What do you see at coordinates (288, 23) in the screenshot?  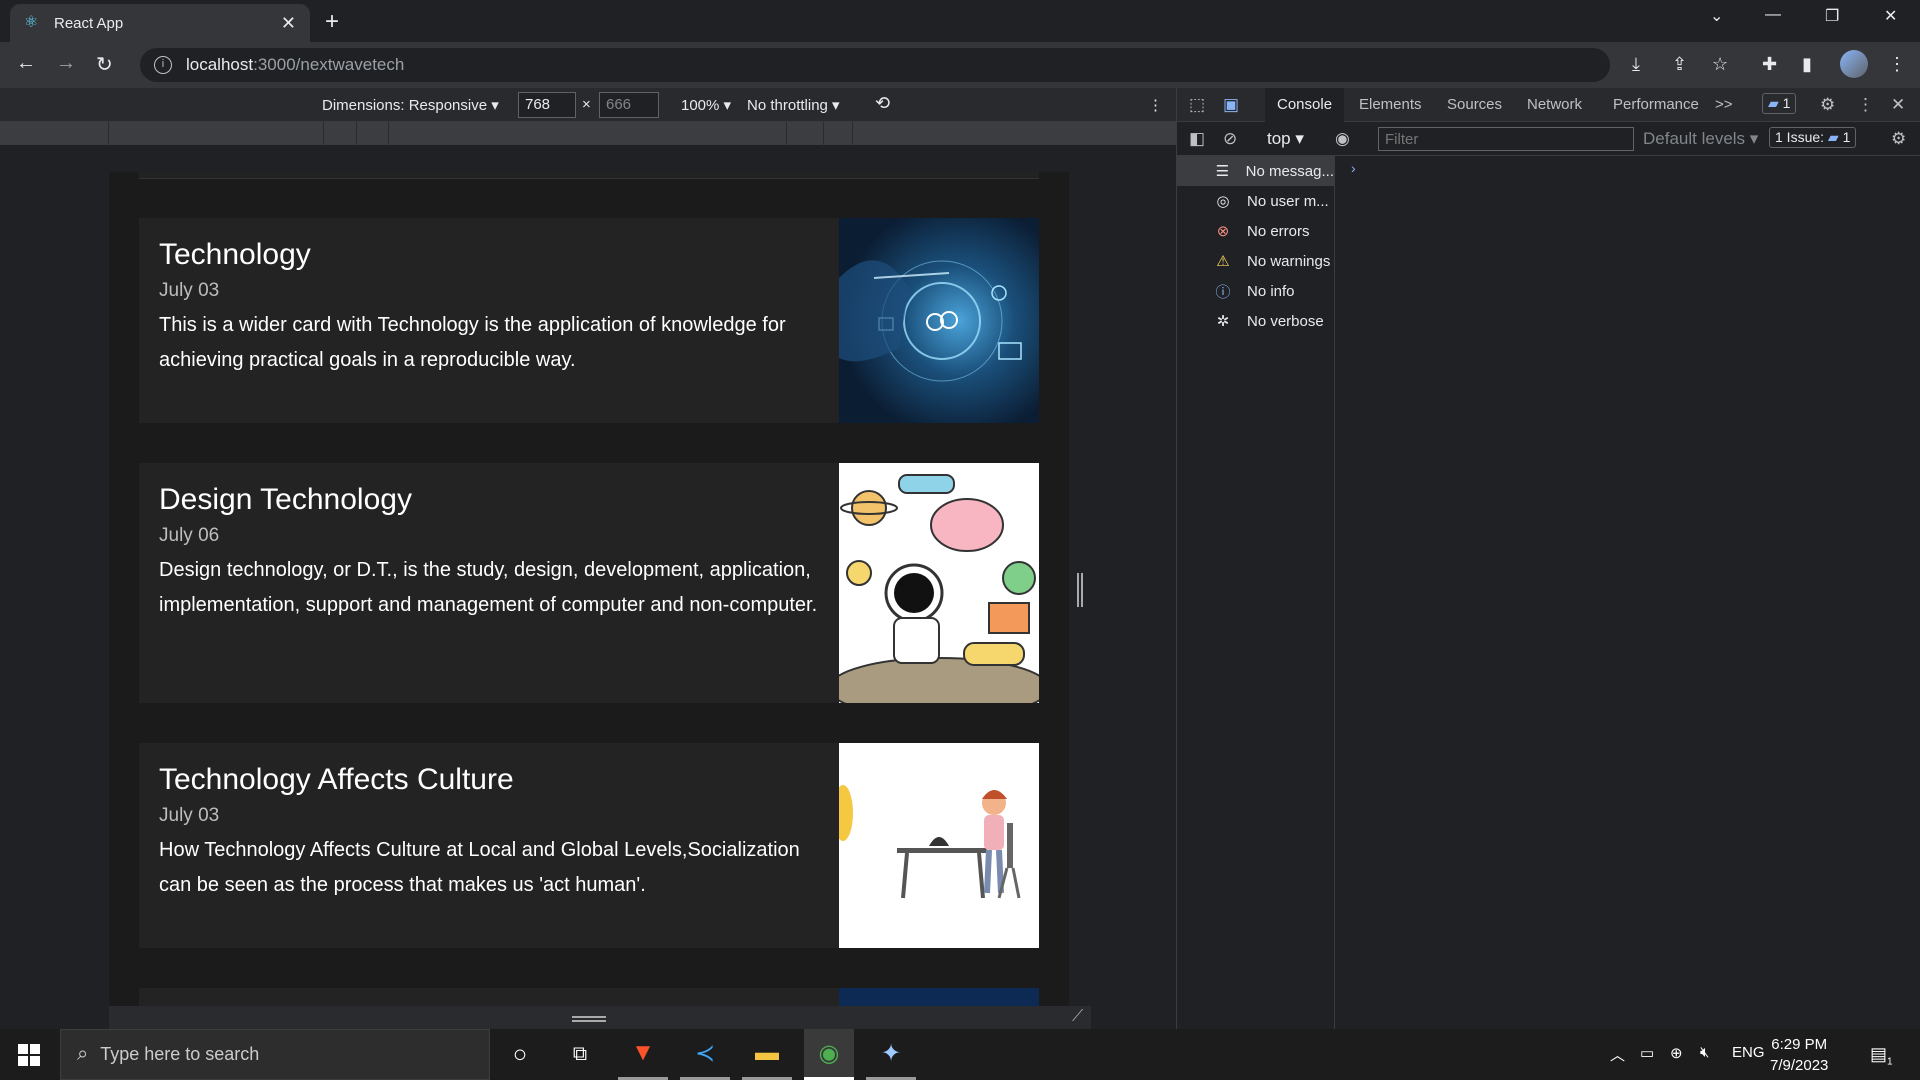 I see `close-tab-icon: ✕` at bounding box center [288, 23].